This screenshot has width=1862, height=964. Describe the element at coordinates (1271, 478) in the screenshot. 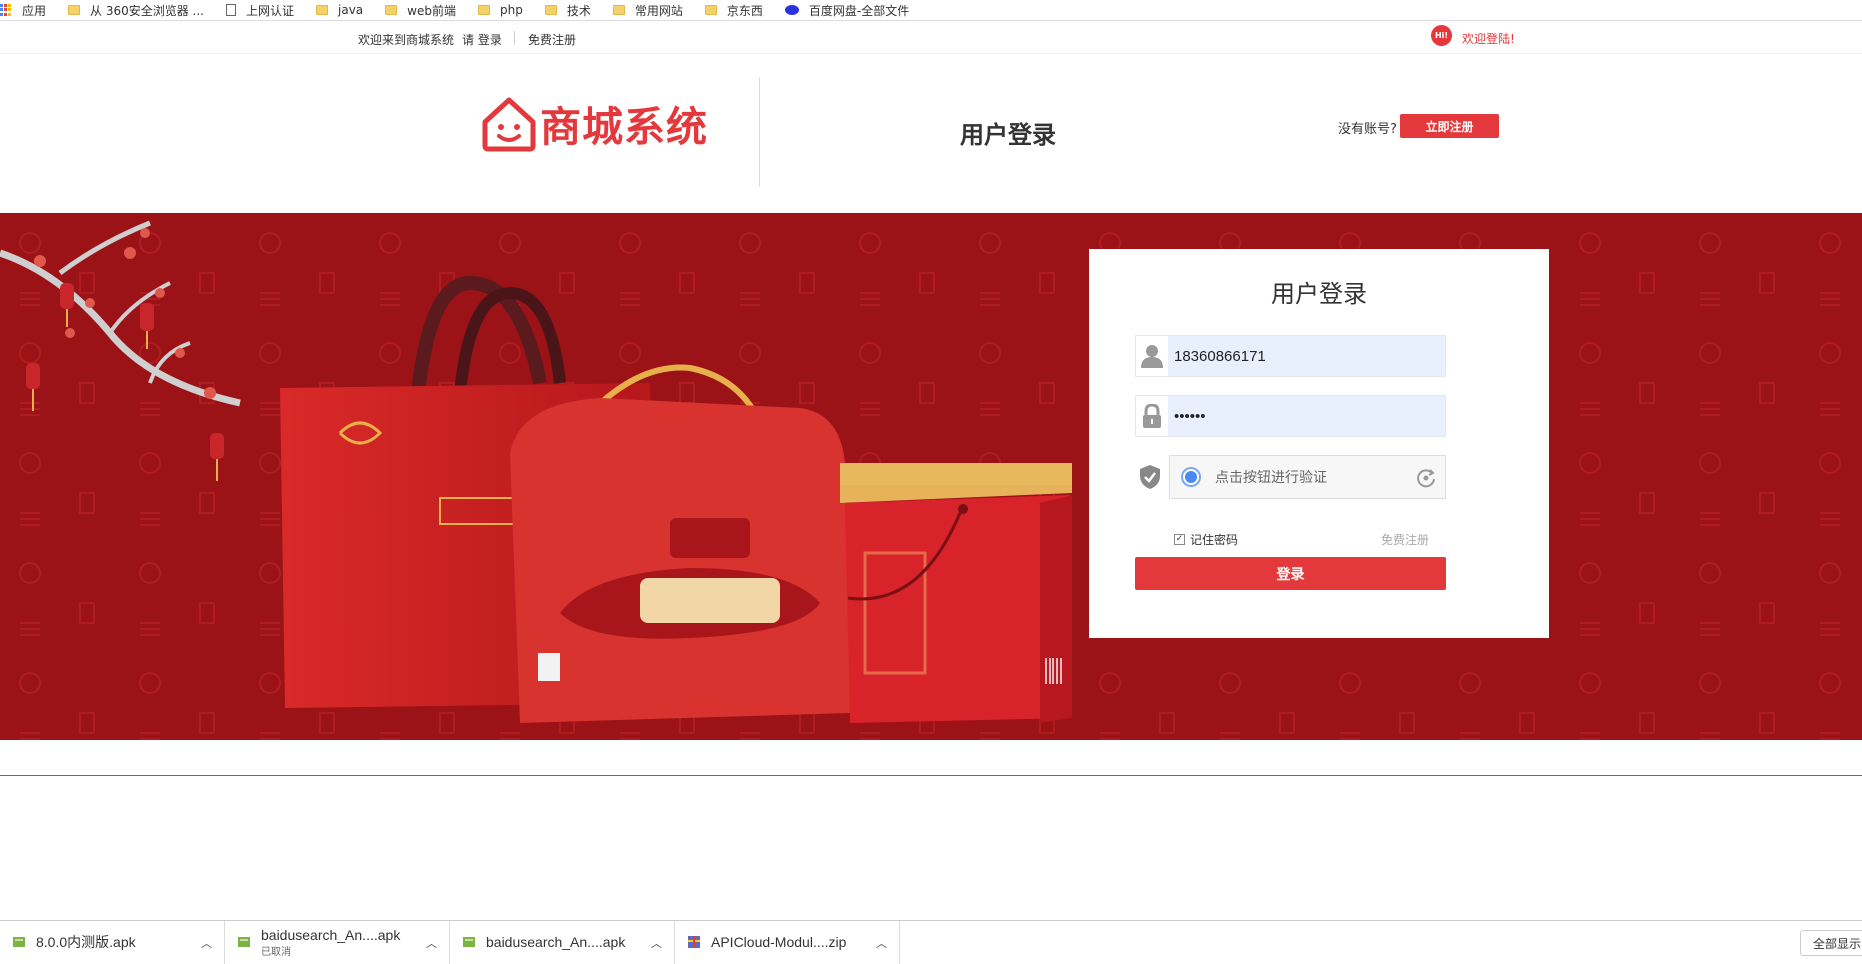

I see `captcha-text: 点击按钮进行验证` at that location.